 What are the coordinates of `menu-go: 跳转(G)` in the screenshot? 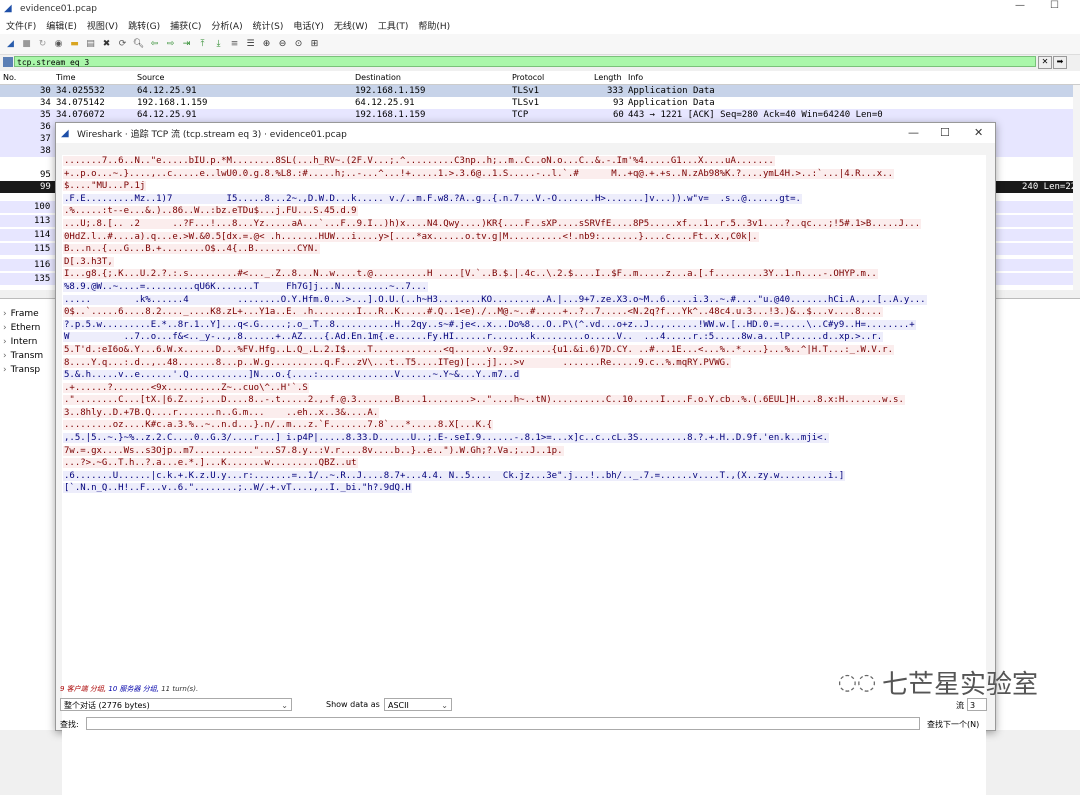 It's located at (144, 25).